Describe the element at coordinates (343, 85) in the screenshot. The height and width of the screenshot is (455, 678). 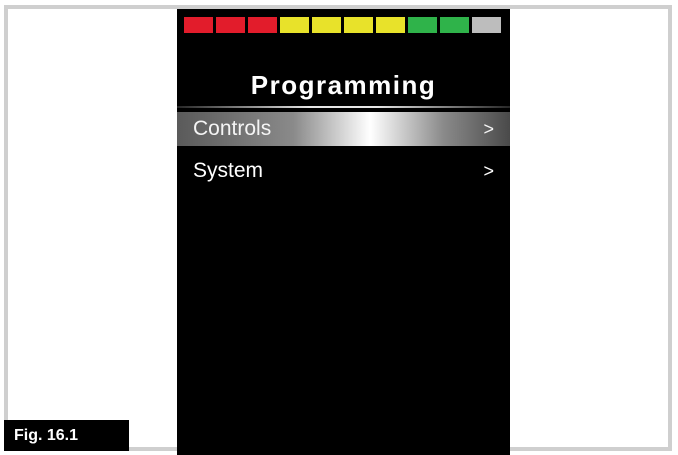
I see `page-title: Programming` at that location.